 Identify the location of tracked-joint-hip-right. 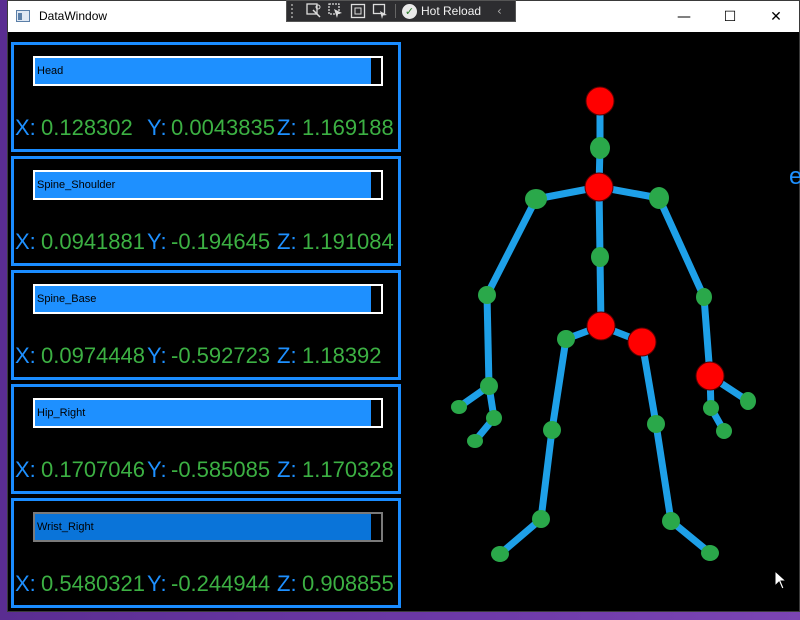
(642, 342).